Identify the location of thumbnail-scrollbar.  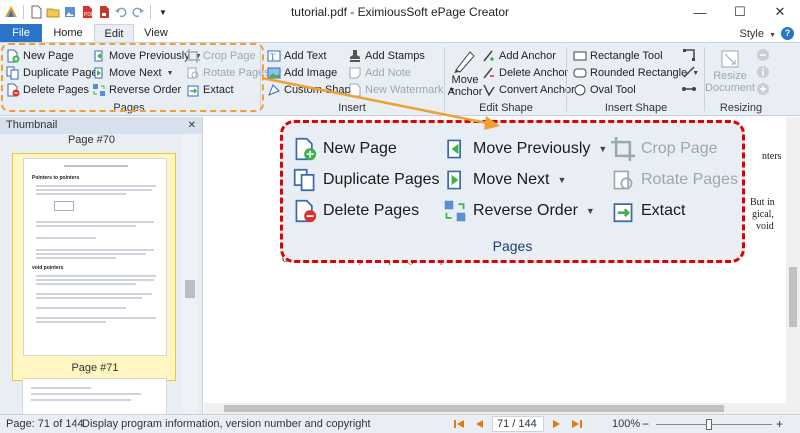
(190, 274).